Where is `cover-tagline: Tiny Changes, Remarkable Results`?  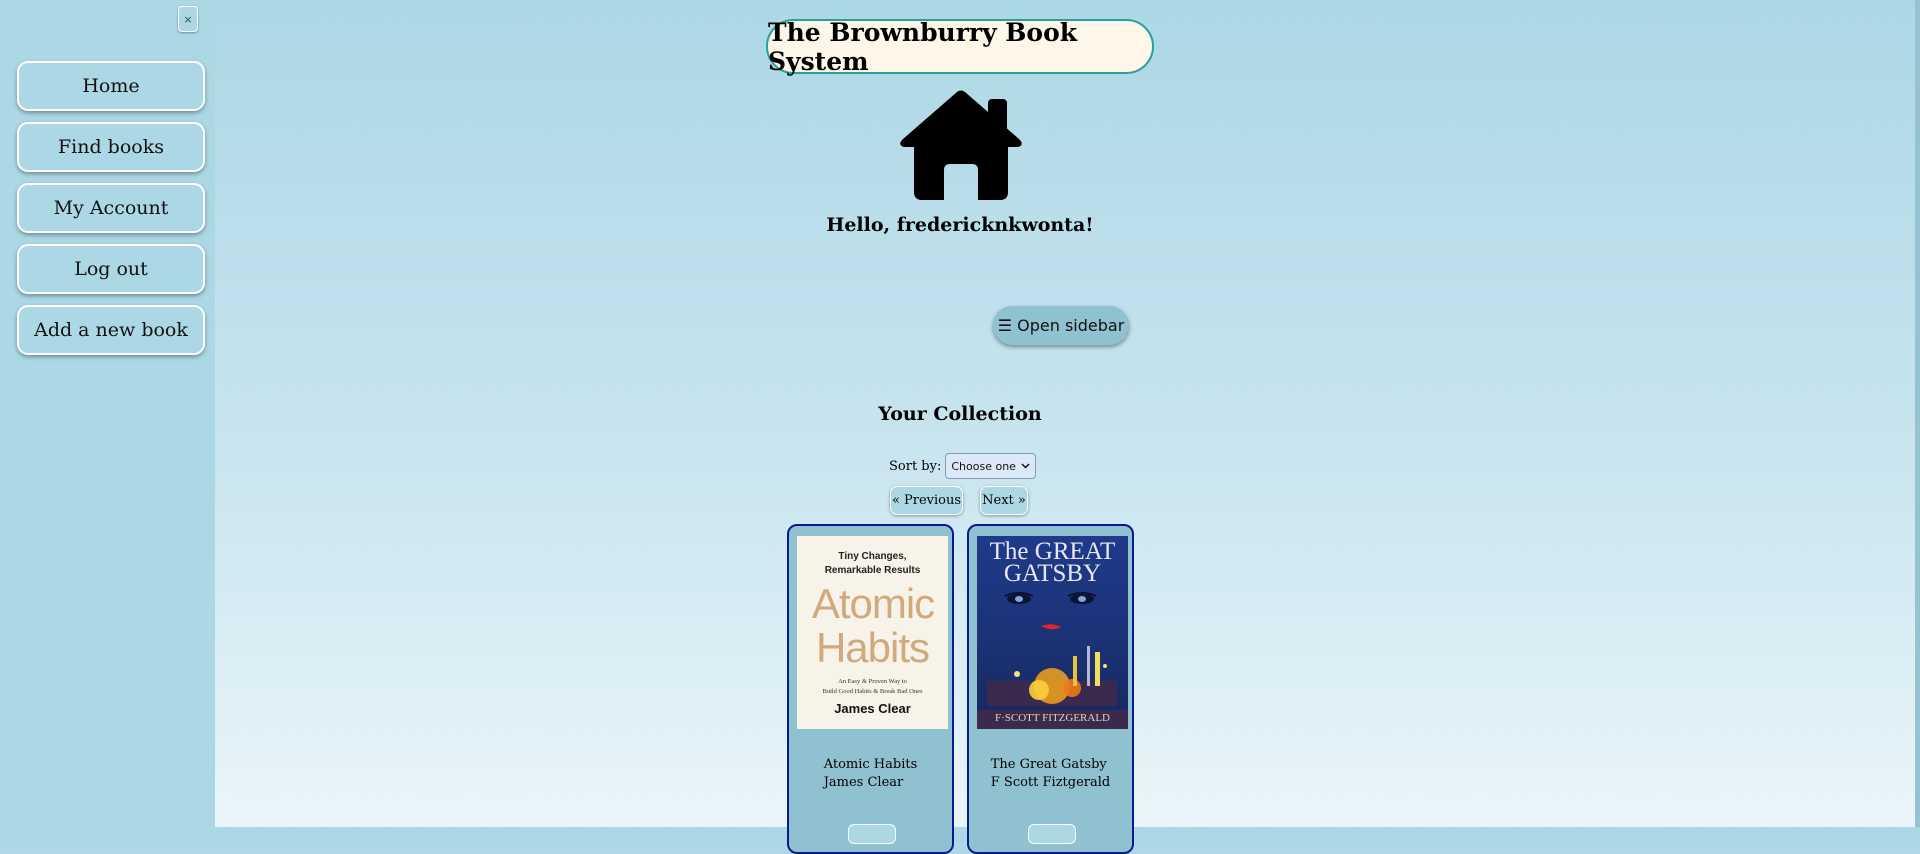
cover-tagline: Tiny Changes, Remarkable Results is located at coordinates (872, 563).